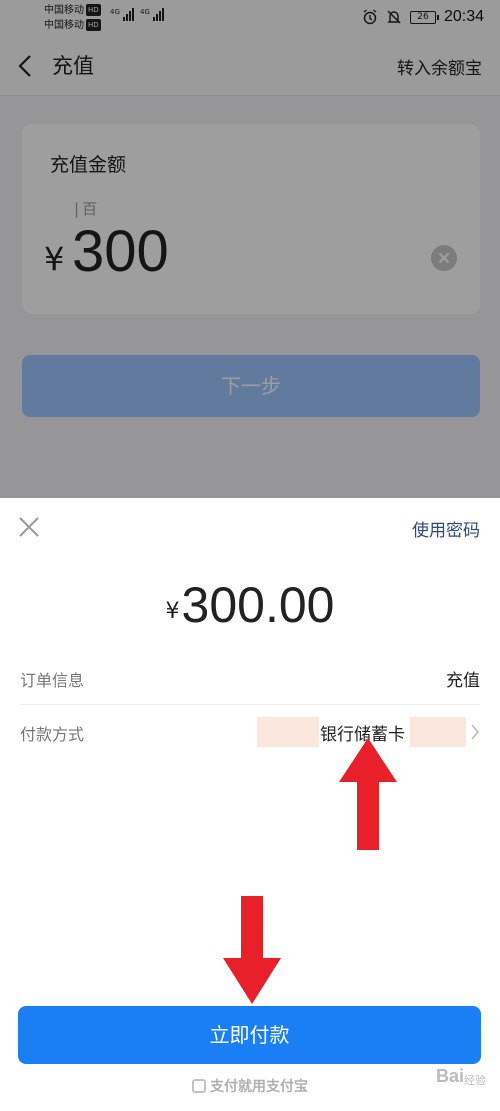 This screenshot has height=1111, width=500. Describe the element at coordinates (29, 527) in the screenshot. I see `close-icon` at that location.